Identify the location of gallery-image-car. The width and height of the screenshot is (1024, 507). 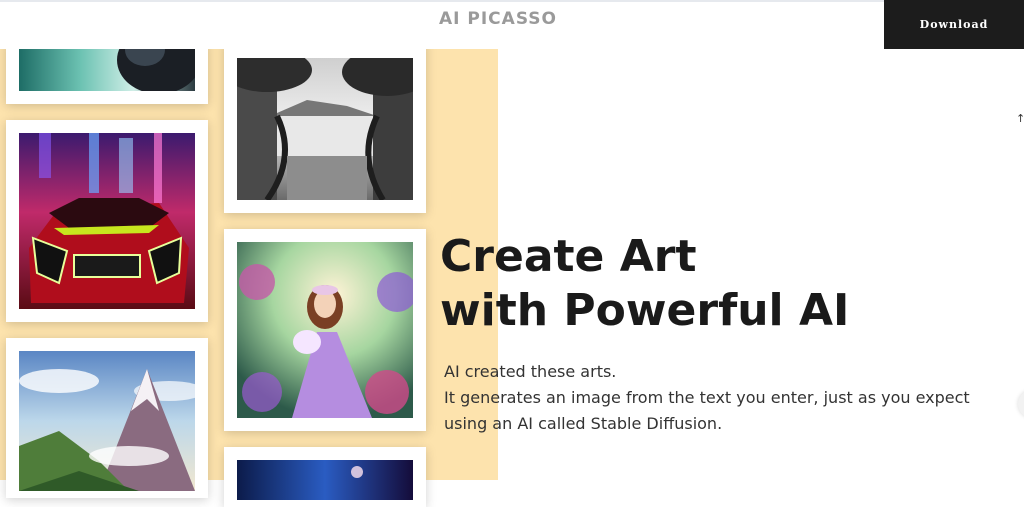
(107, 221).